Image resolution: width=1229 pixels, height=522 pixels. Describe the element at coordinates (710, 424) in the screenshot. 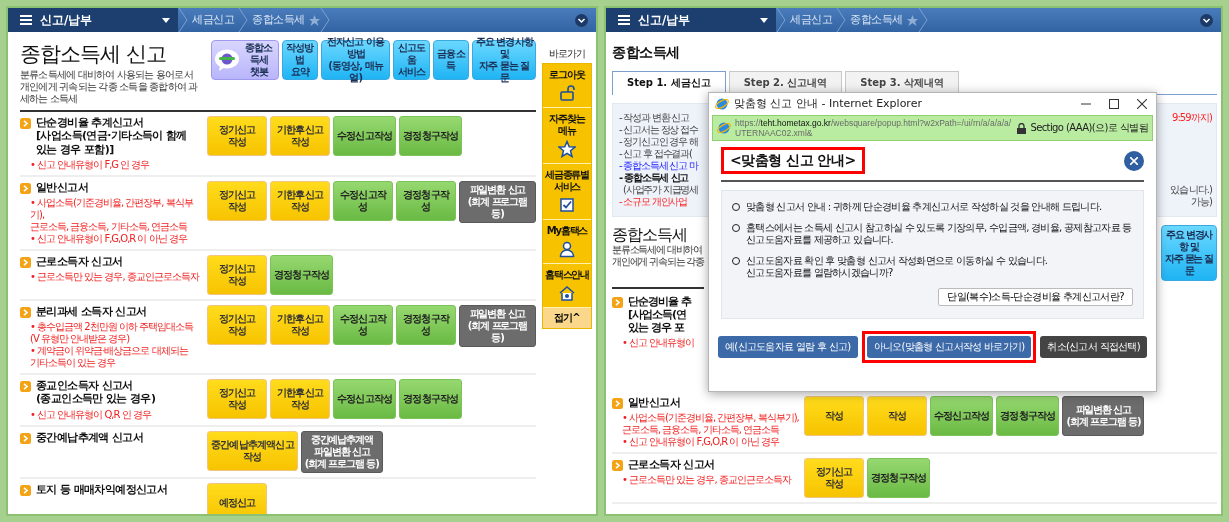

I see `note-text: • 사업소득(기준경비율, 간편장부, 복식부기), 근로소득, 금융소득, 기타소득, 연금소득` at that location.